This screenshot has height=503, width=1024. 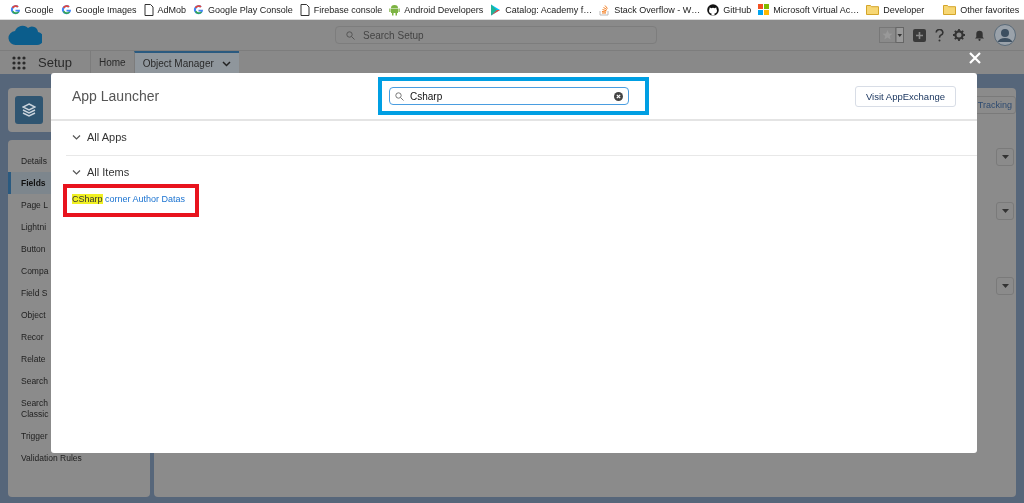 I want to click on close-icon, so click(x=975, y=58).